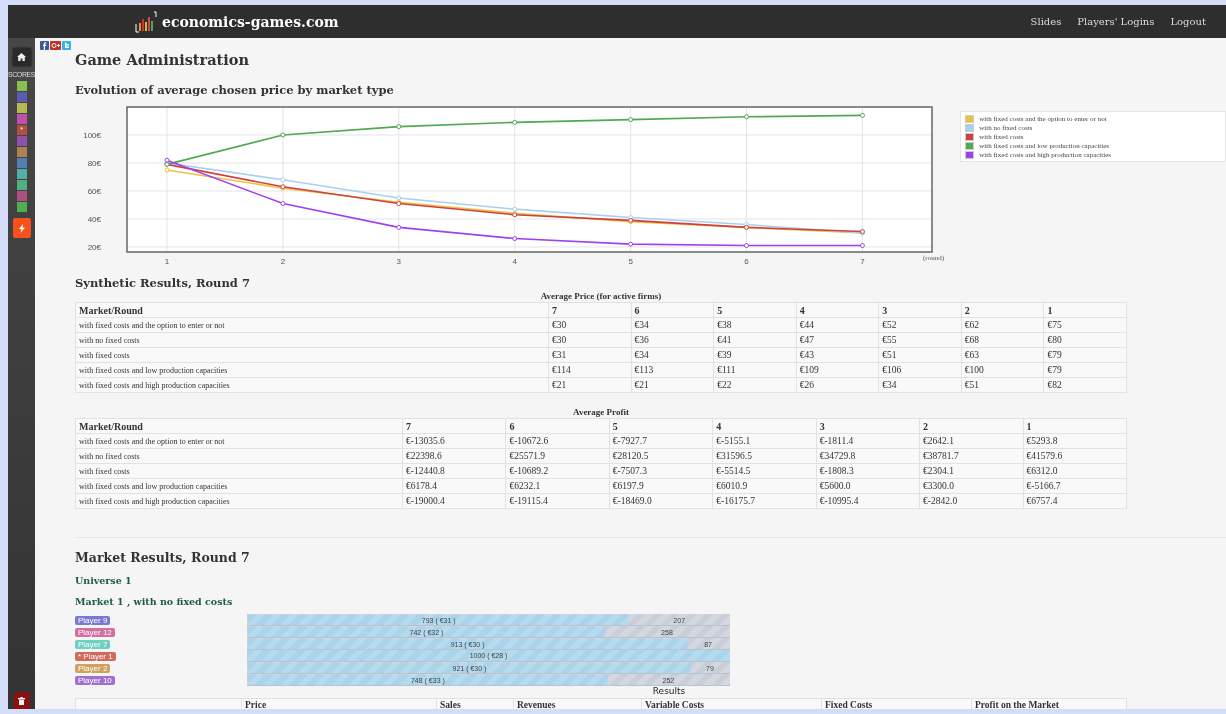 Image resolution: width=1226 pixels, height=714 pixels. Describe the element at coordinates (557, 426) in the screenshot. I see `column-header: 6` at that location.